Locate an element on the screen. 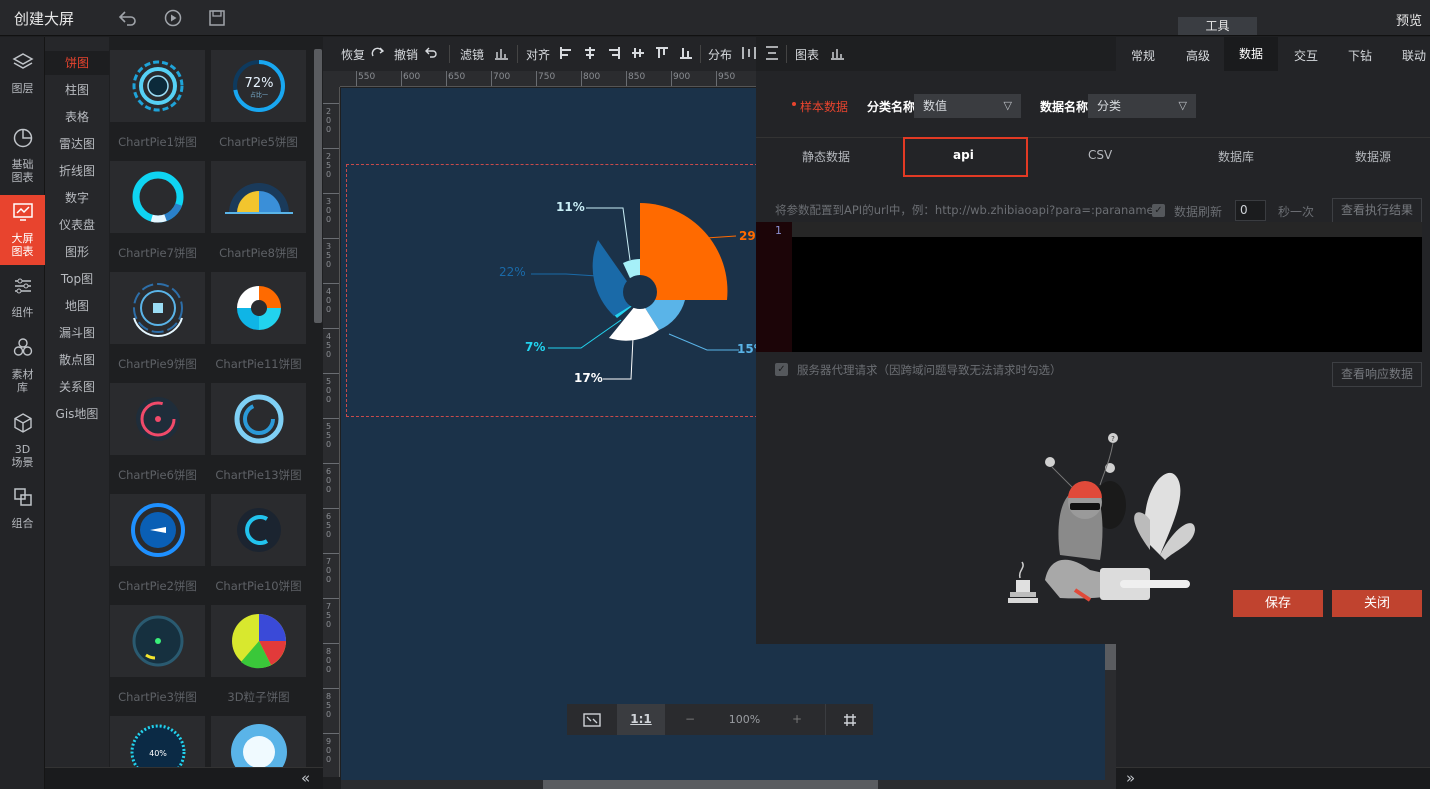 This screenshot has width=1430, height=789. canvas-hscroll-thumb is located at coordinates (710, 784).